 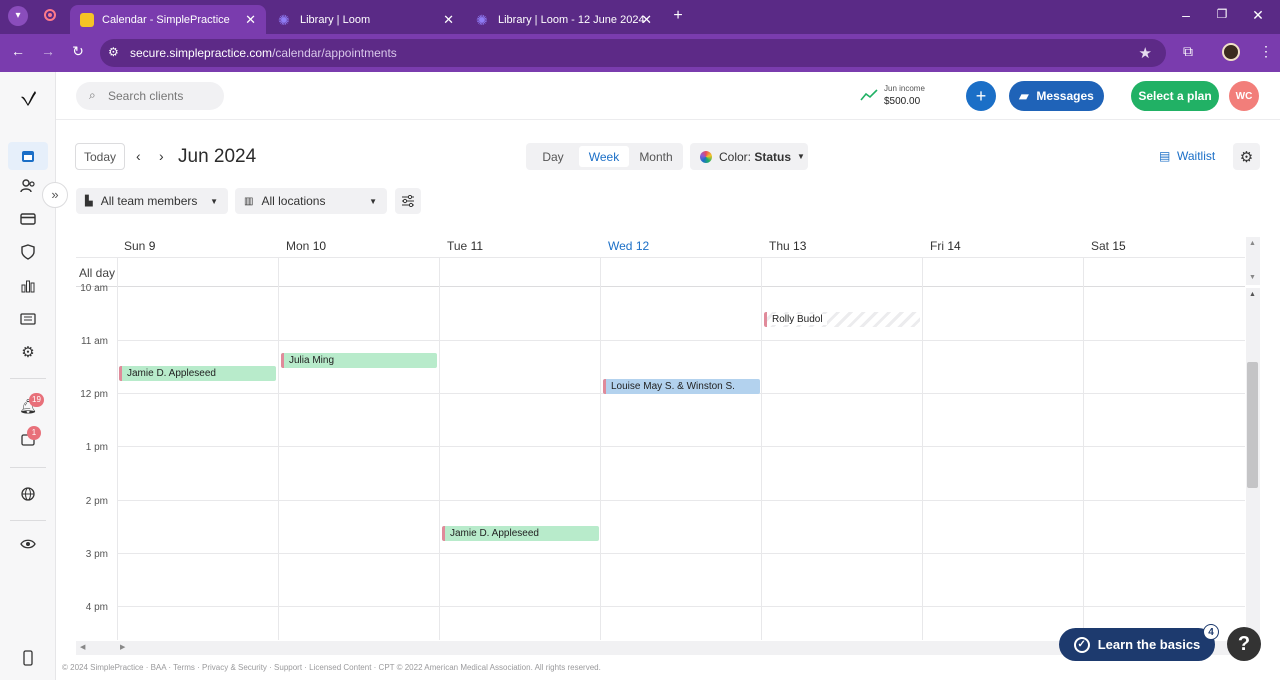 I want to click on scroll-left-icon: ◀, so click(x=82, y=647).